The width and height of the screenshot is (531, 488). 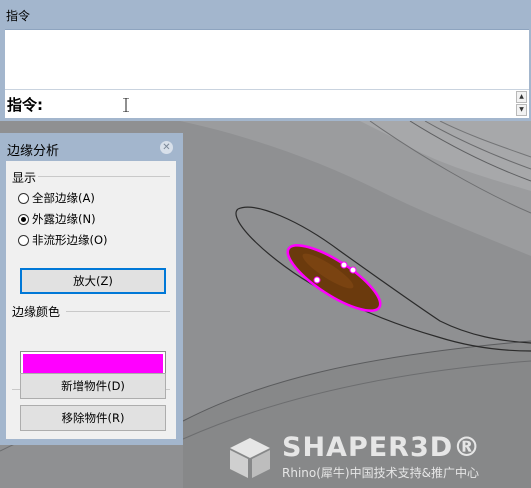 I want to click on text-cursor-icon, so click(x=126, y=105).